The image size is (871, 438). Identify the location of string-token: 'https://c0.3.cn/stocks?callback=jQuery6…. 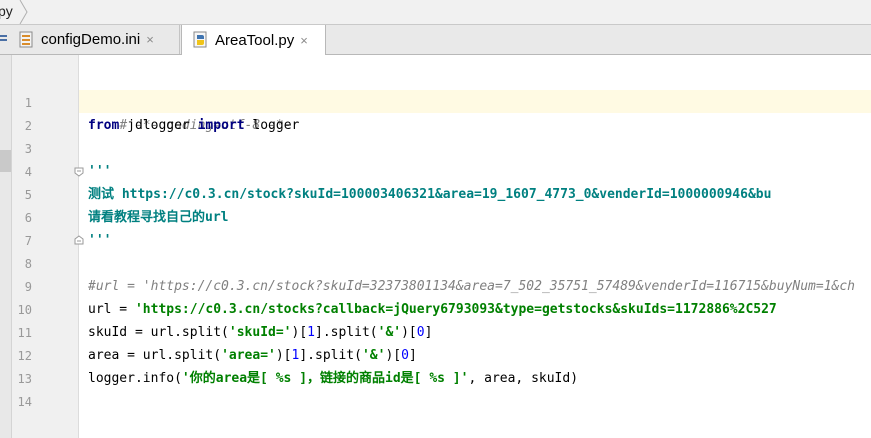
(455, 309).